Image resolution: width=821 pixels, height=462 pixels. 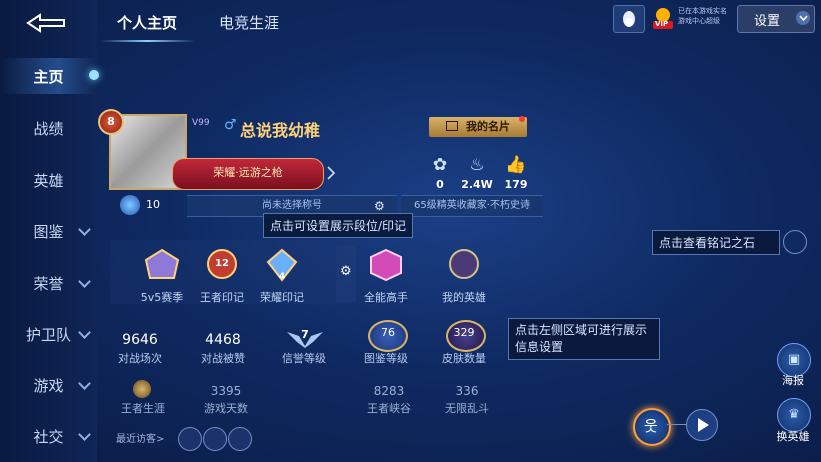 What do you see at coordinates (440, 165) in the screenshot?
I see `flower-icon: ✿` at bounding box center [440, 165].